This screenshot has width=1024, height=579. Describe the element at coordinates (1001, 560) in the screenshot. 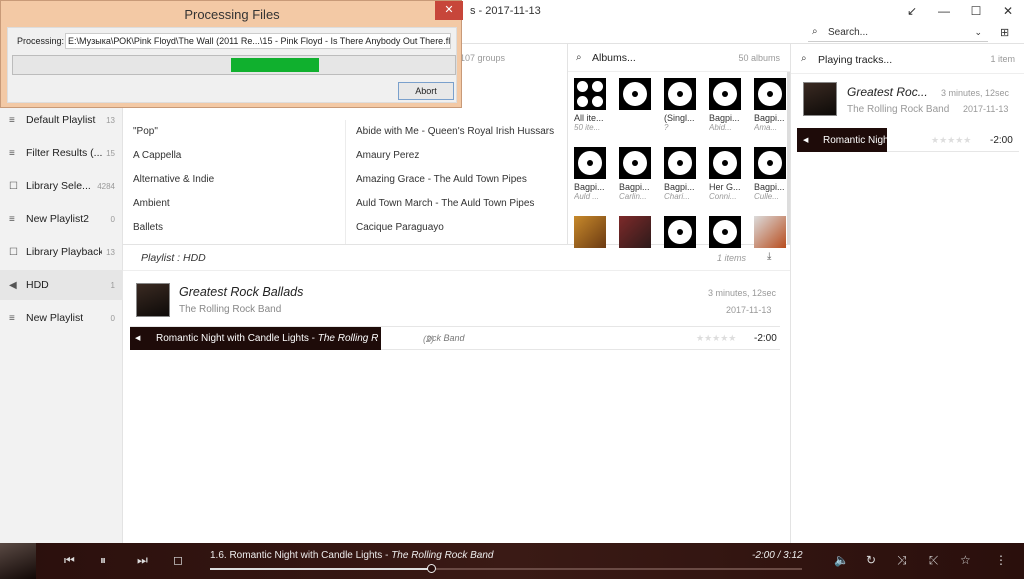

I see `more-icon: ⋮` at that location.